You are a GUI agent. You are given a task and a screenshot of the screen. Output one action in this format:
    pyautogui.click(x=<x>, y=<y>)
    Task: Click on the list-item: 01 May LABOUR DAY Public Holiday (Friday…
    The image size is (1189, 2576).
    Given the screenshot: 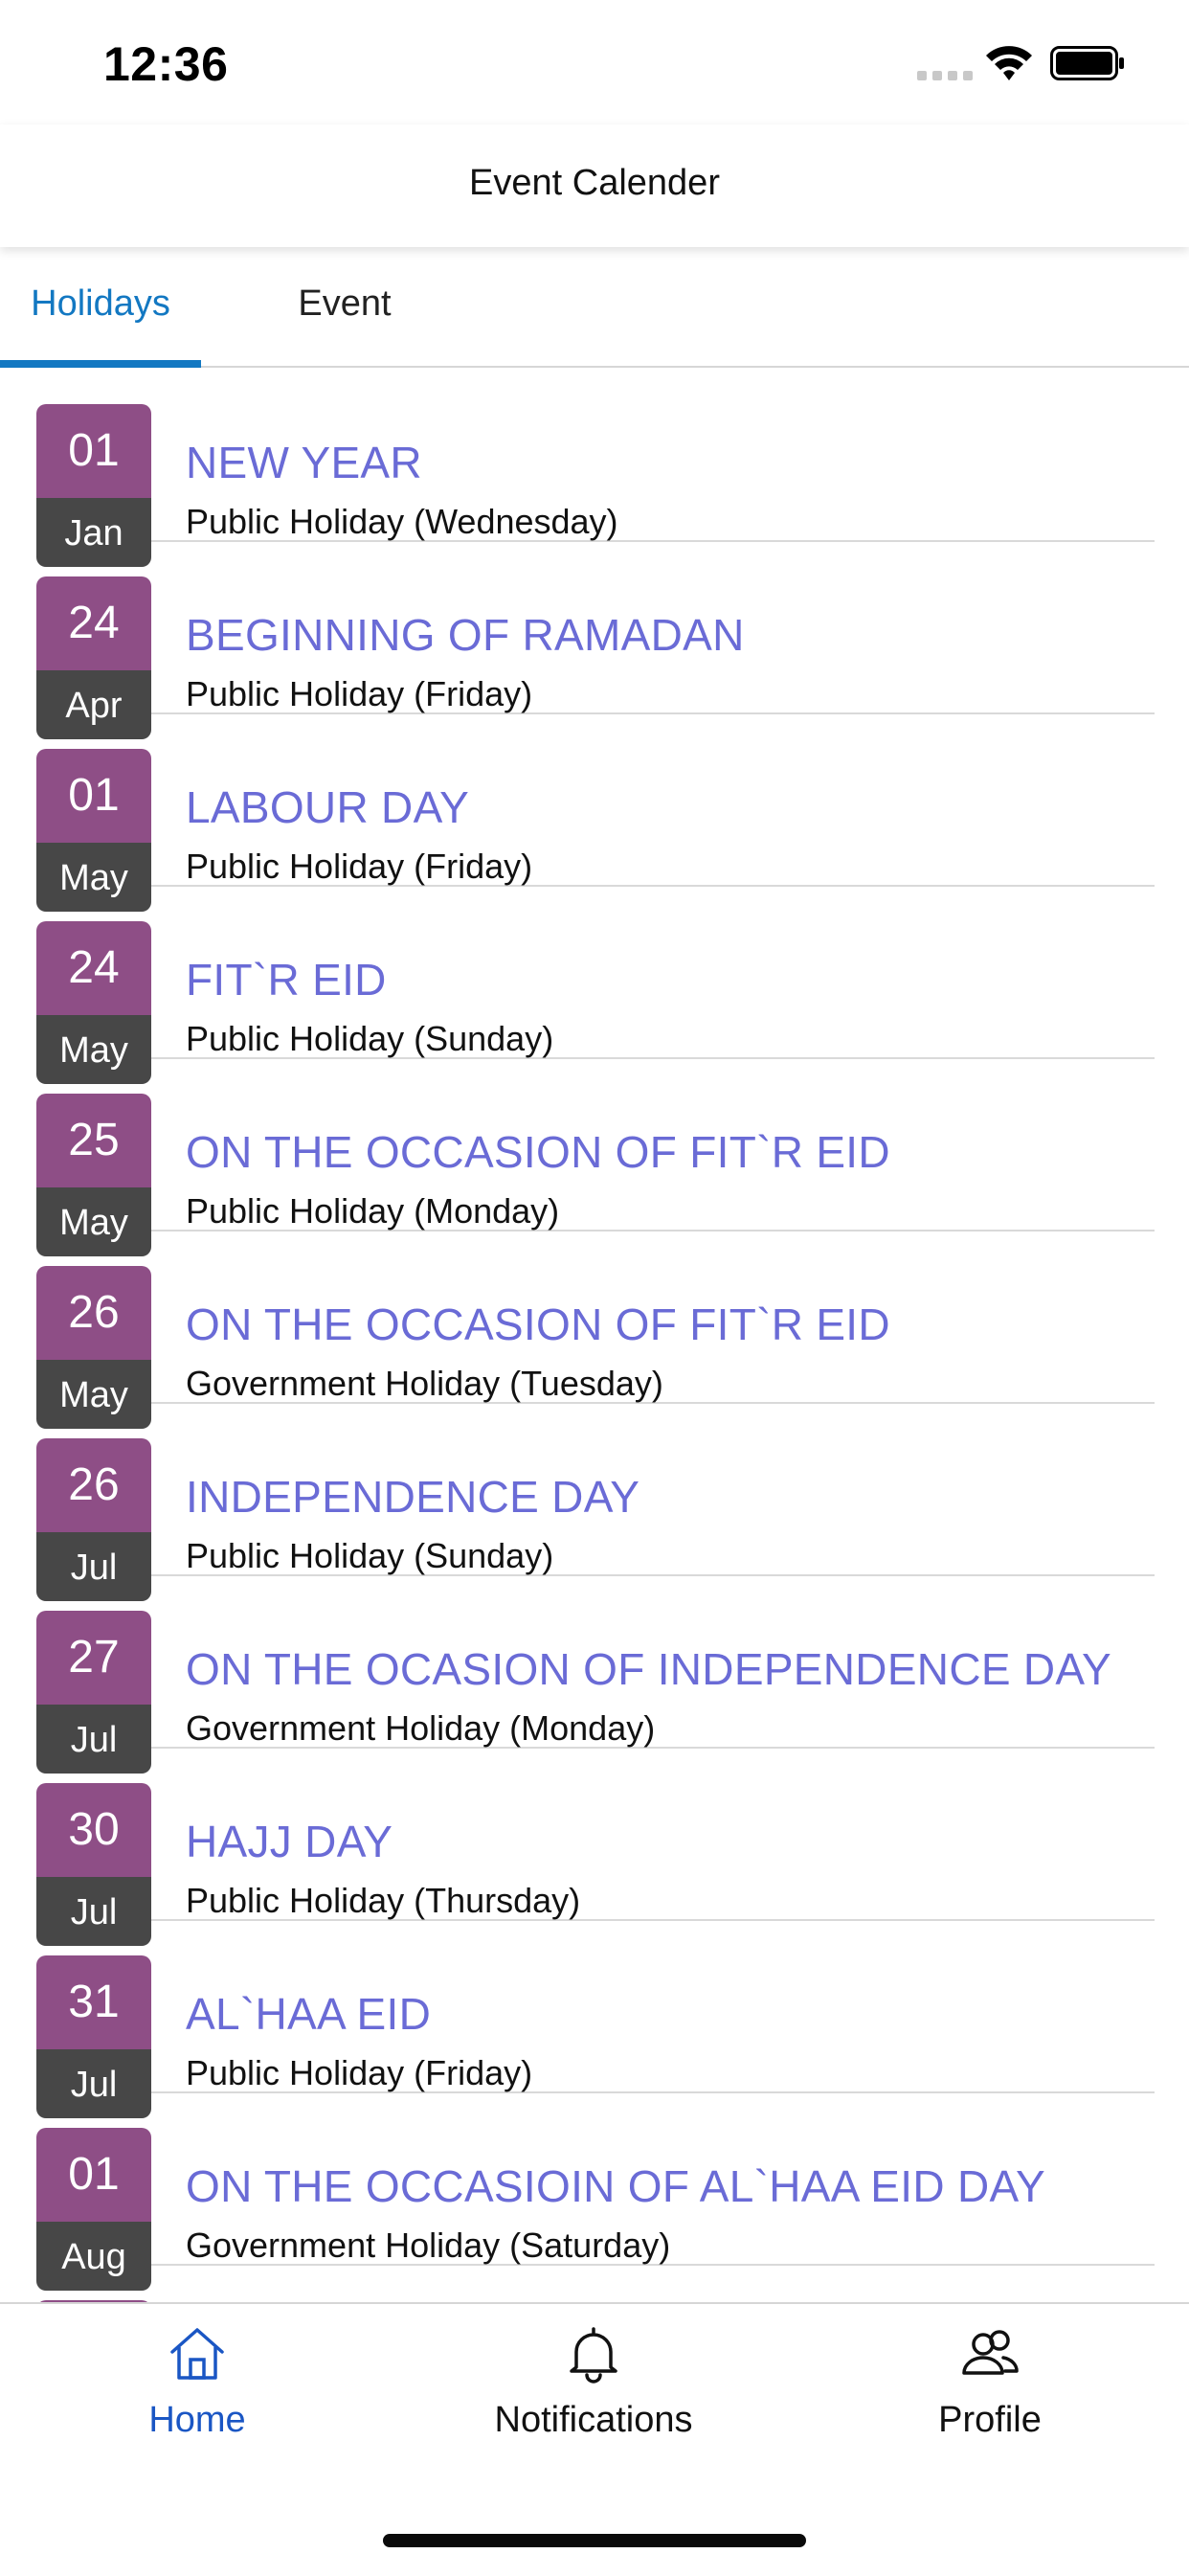 What is the action you would take?
    pyautogui.click(x=595, y=812)
    